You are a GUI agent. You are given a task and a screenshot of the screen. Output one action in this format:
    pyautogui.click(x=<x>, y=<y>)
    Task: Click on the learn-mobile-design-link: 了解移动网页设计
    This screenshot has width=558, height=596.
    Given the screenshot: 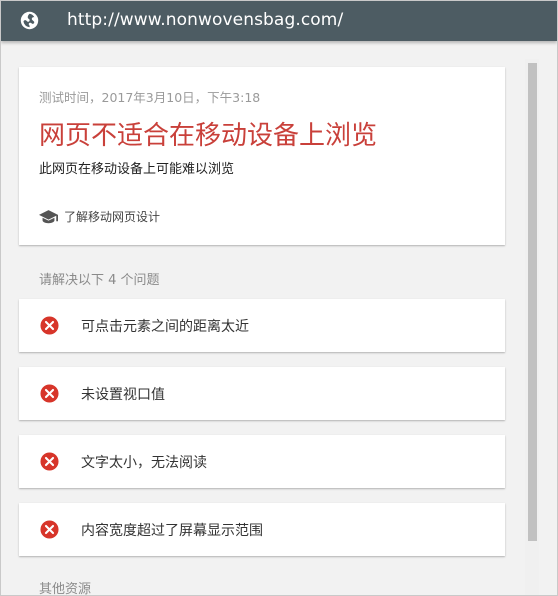 What is the action you would take?
    pyautogui.click(x=99, y=216)
    